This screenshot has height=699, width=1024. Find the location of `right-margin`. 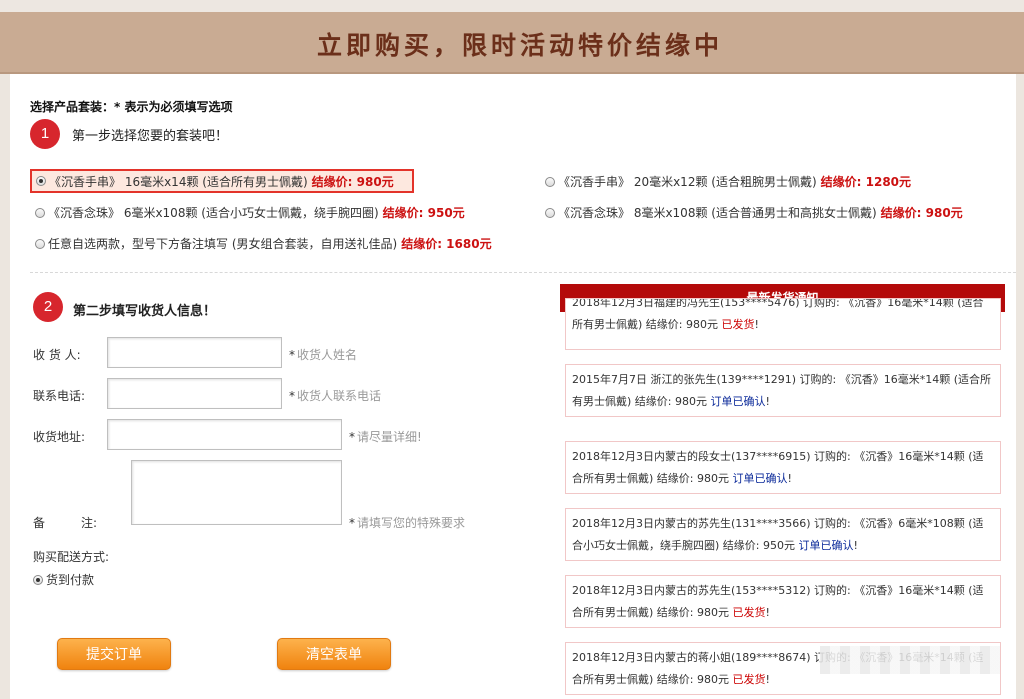

right-margin is located at coordinates (1020, 386).